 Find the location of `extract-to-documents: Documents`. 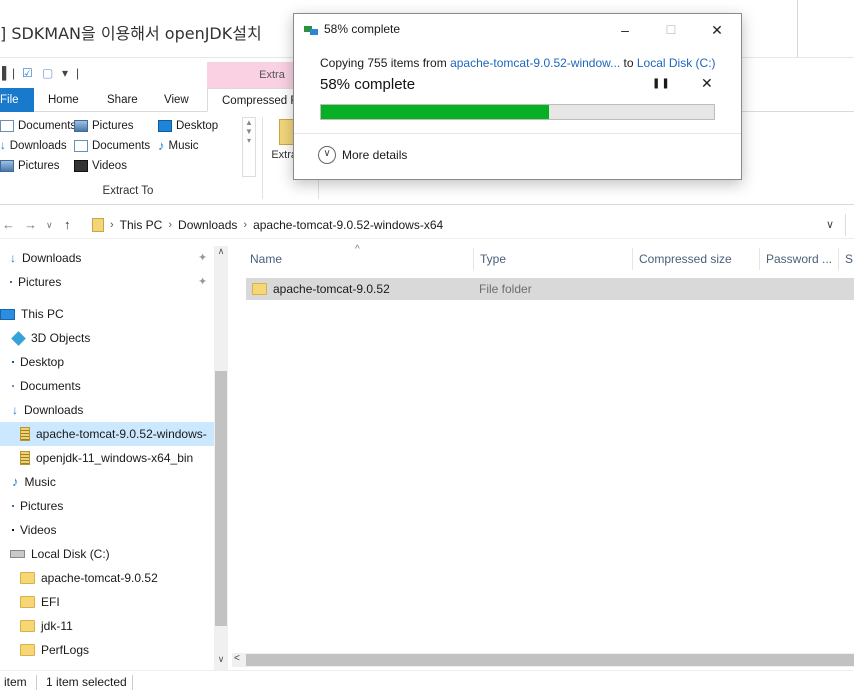

extract-to-documents: Documents is located at coordinates (38, 126).